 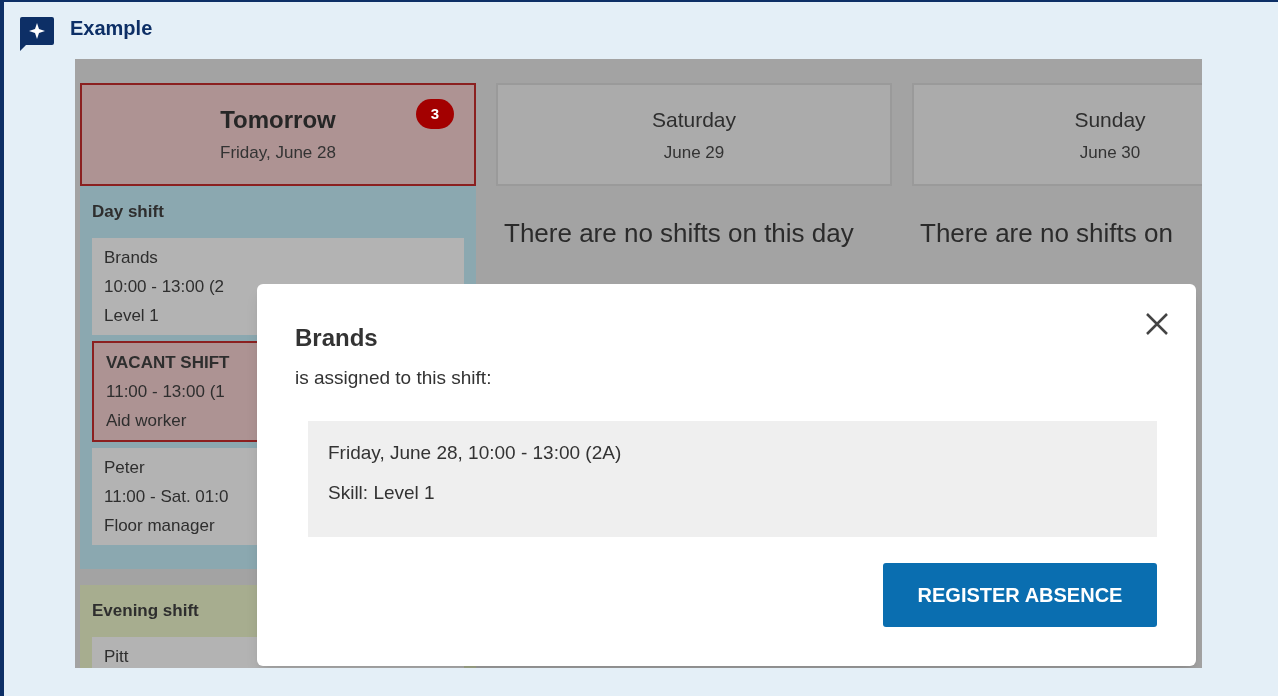 What do you see at coordinates (168, 363) in the screenshot?
I see `shift-text: VACANT SHIFT` at bounding box center [168, 363].